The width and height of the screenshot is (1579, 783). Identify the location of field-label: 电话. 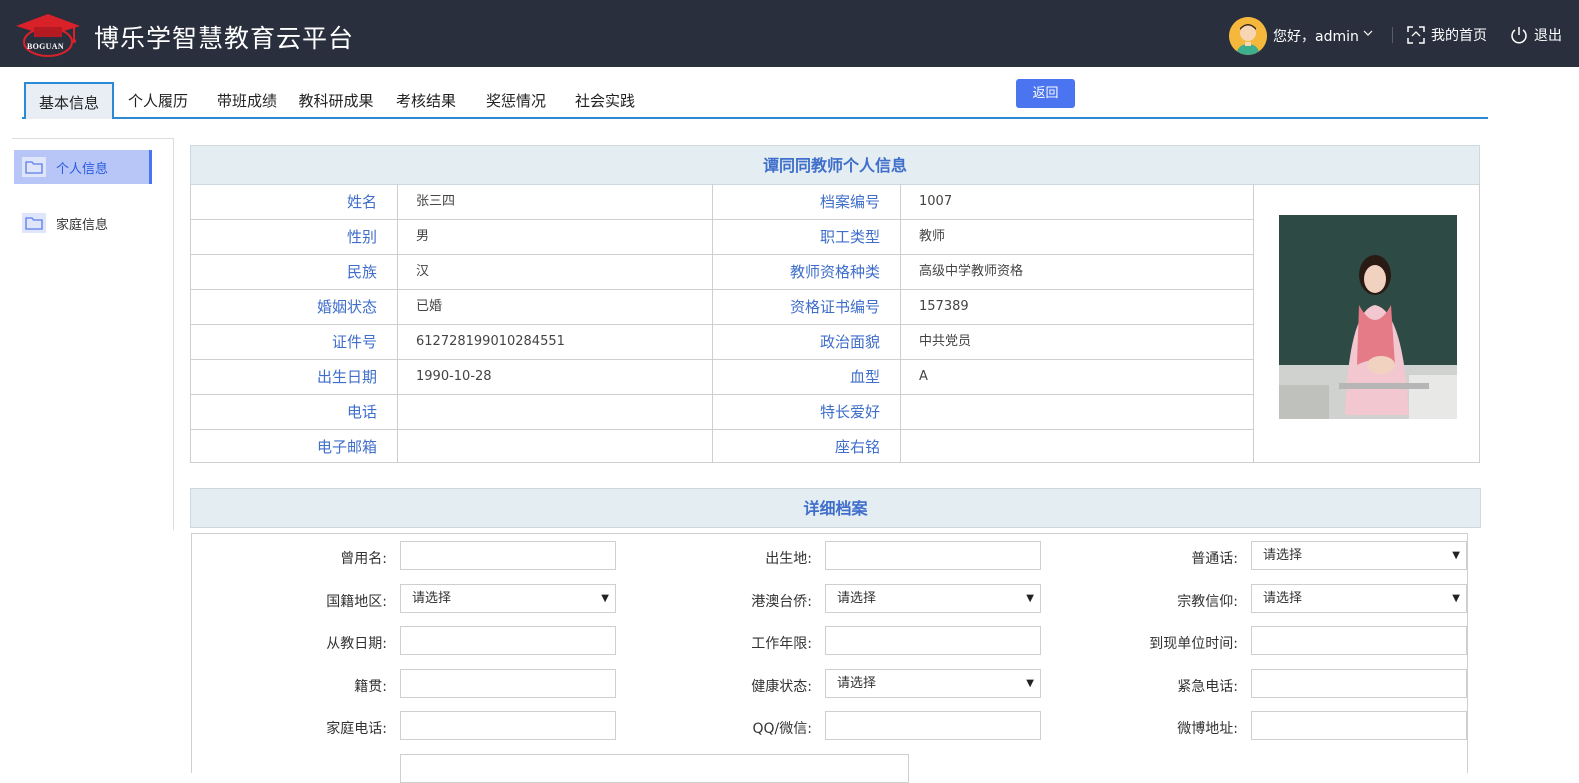
(361, 412).